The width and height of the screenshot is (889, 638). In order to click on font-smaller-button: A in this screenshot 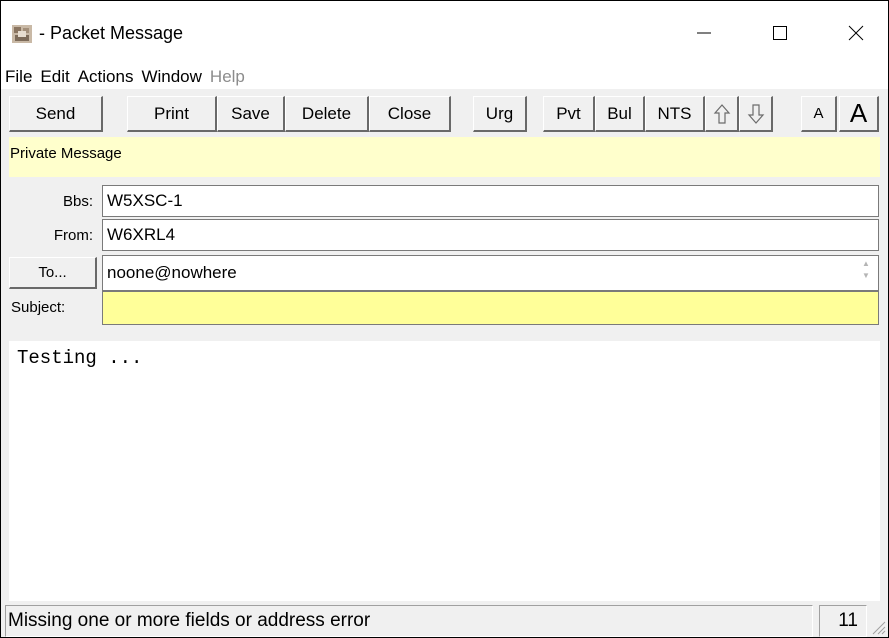, I will do `click(819, 114)`.